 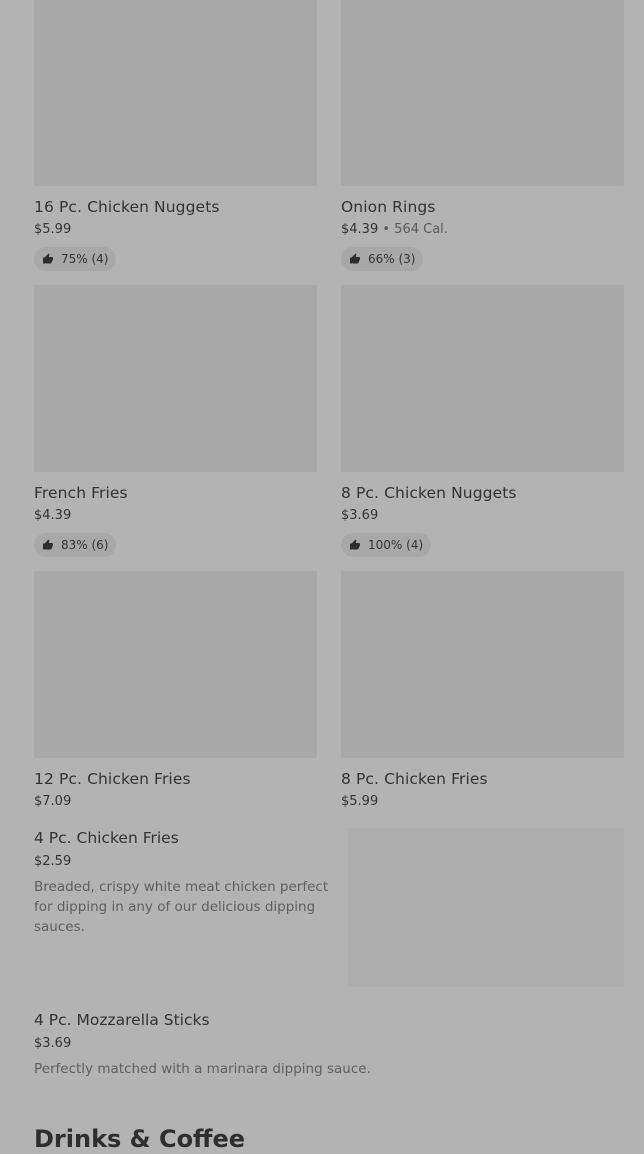 I want to click on menu-item-name: 16 Pc. Chicken Nuggets, so click(x=127, y=207).